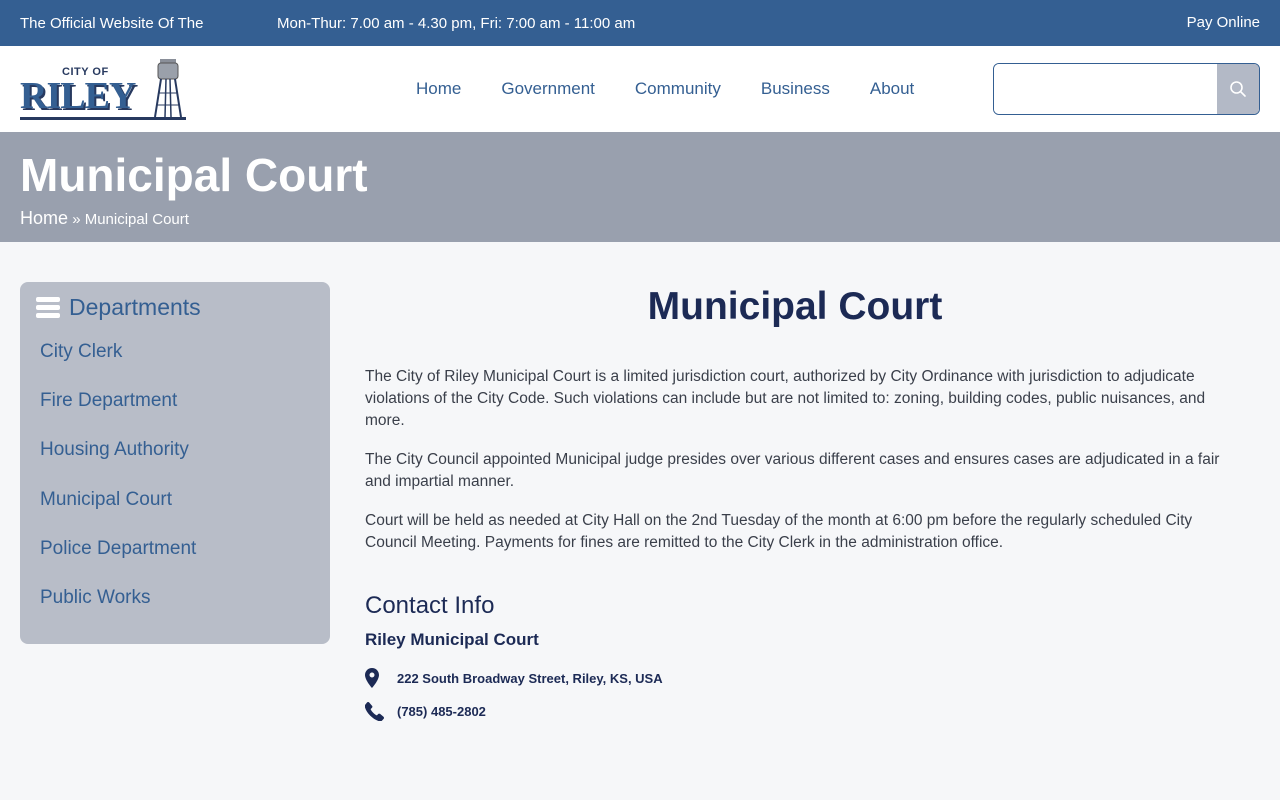 The height and width of the screenshot is (800, 1280). Describe the element at coordinates (1105, 89) in the screenshot. I see `search-input` at that location.